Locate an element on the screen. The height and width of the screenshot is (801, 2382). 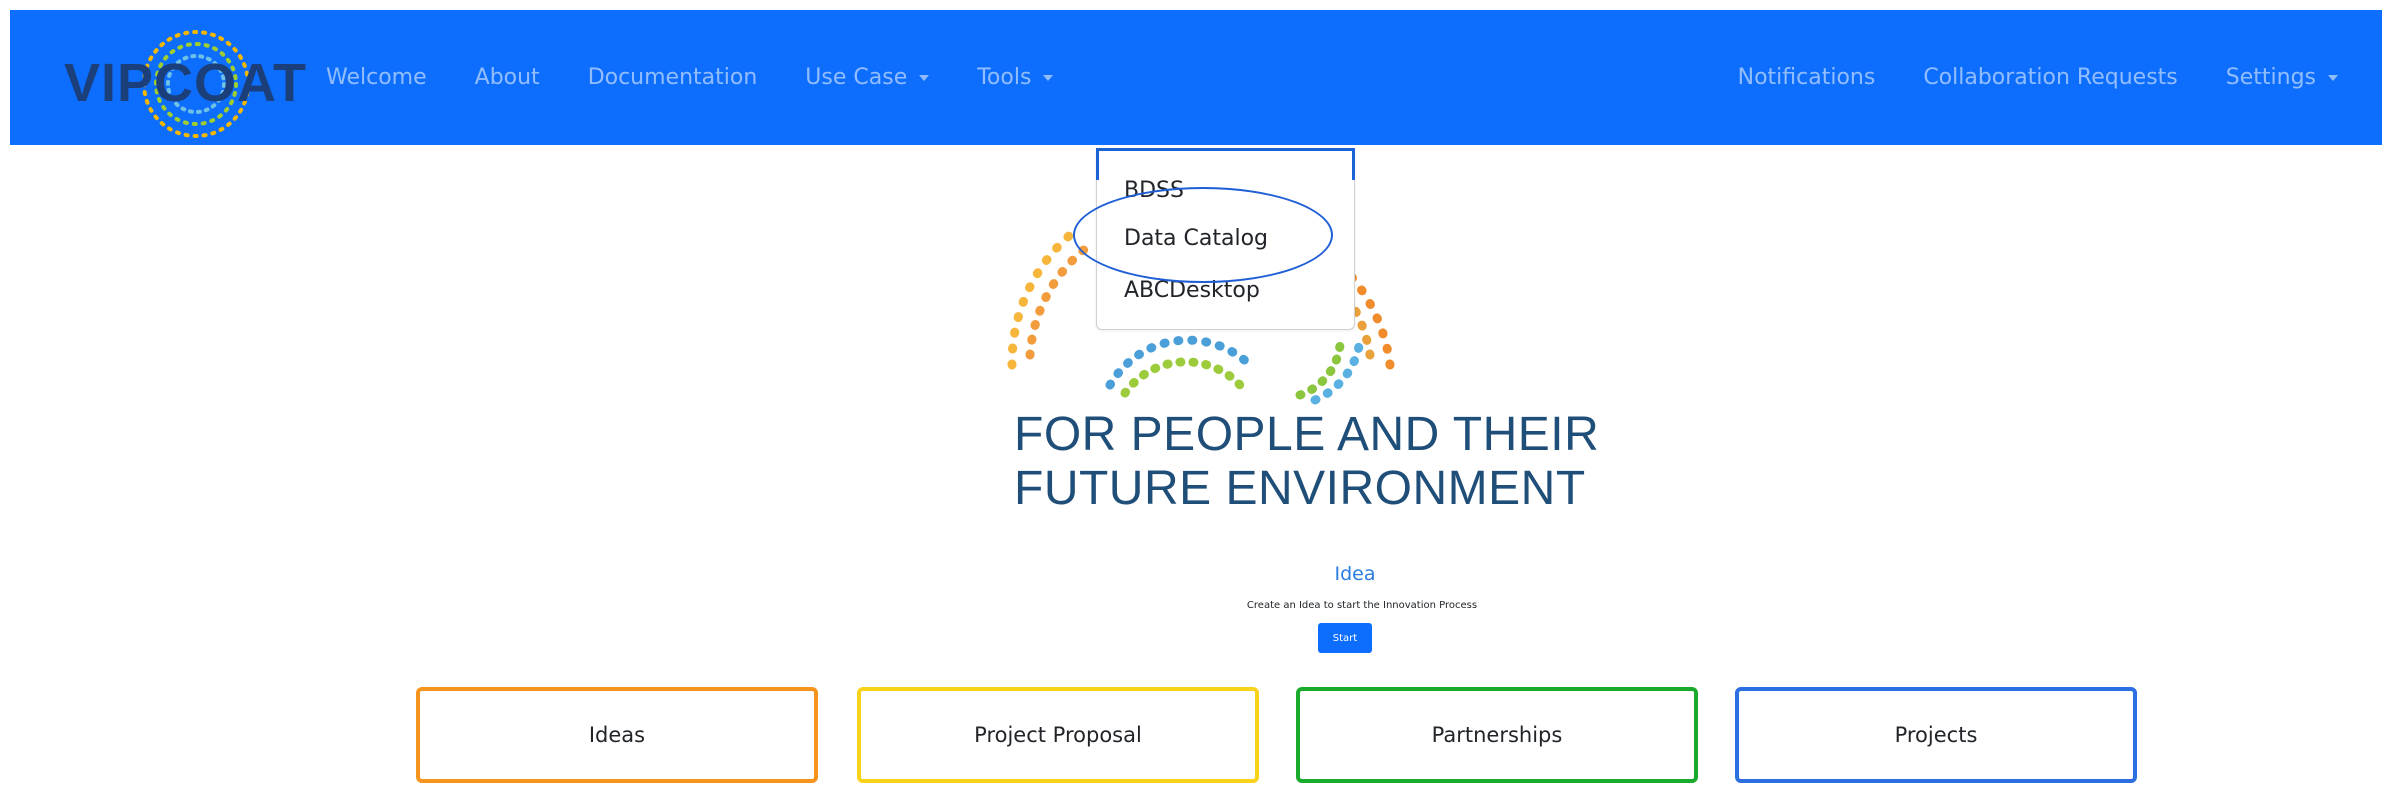
nav-notifications-label: Notifications is located at coordinates (1806, 77).